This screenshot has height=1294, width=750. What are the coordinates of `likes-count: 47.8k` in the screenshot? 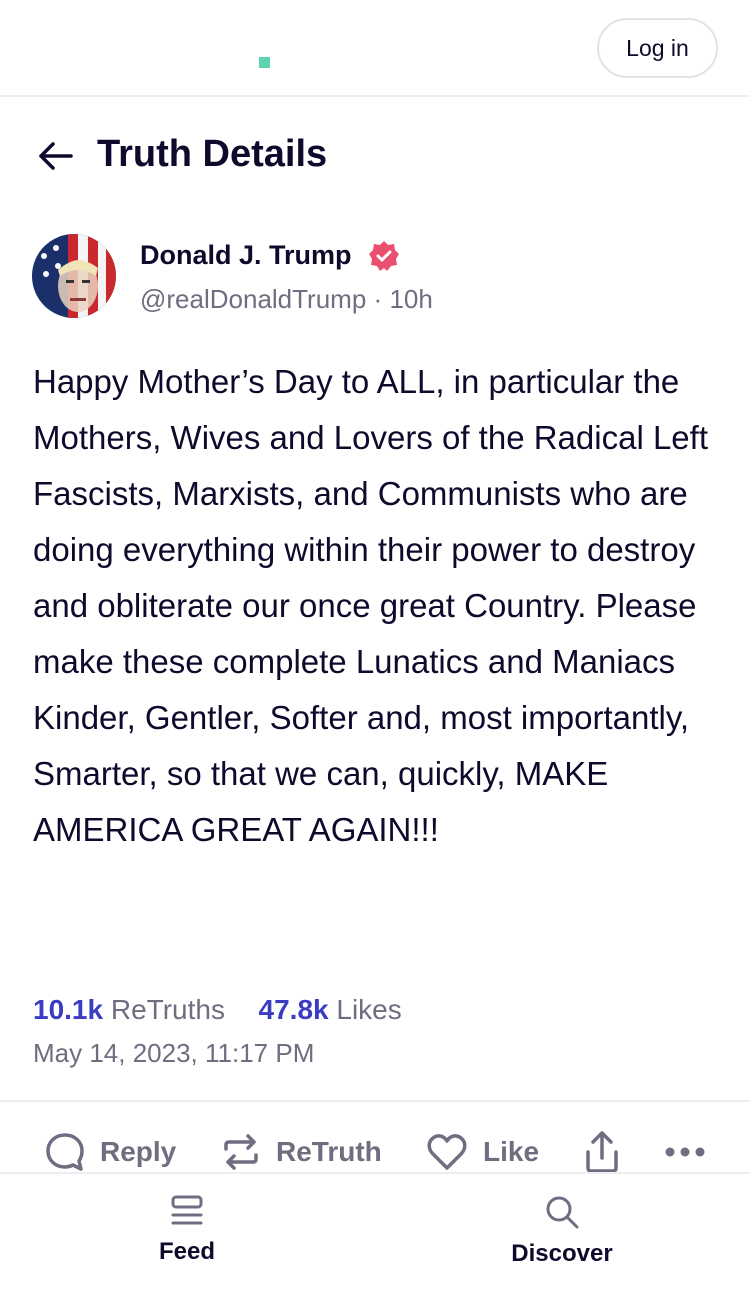 It's located at (294, 1009).